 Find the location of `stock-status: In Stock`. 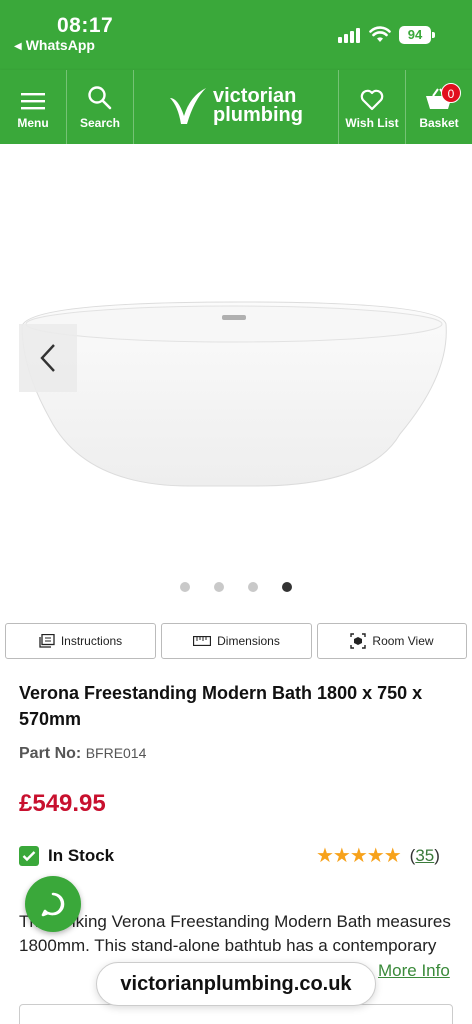

stock-status: In Stock is located at coordinates (66, 856).